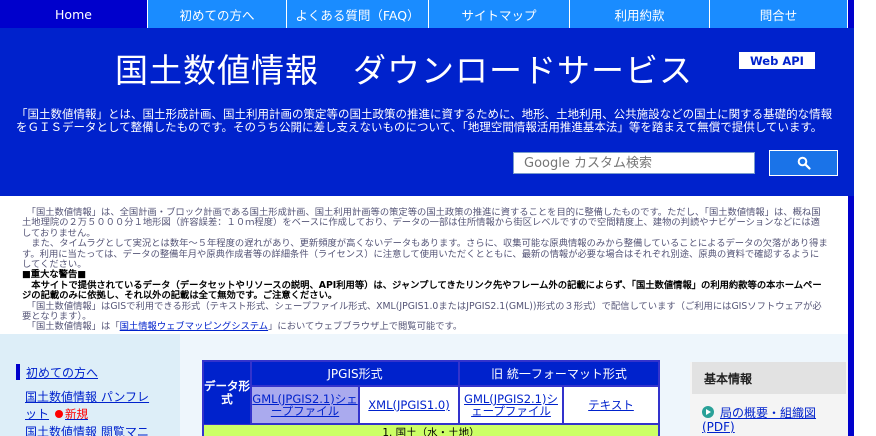 This screenshot has width=876, height=436. I want to click on org-overview-link: 局の概要・組織図, so click(768, 412).